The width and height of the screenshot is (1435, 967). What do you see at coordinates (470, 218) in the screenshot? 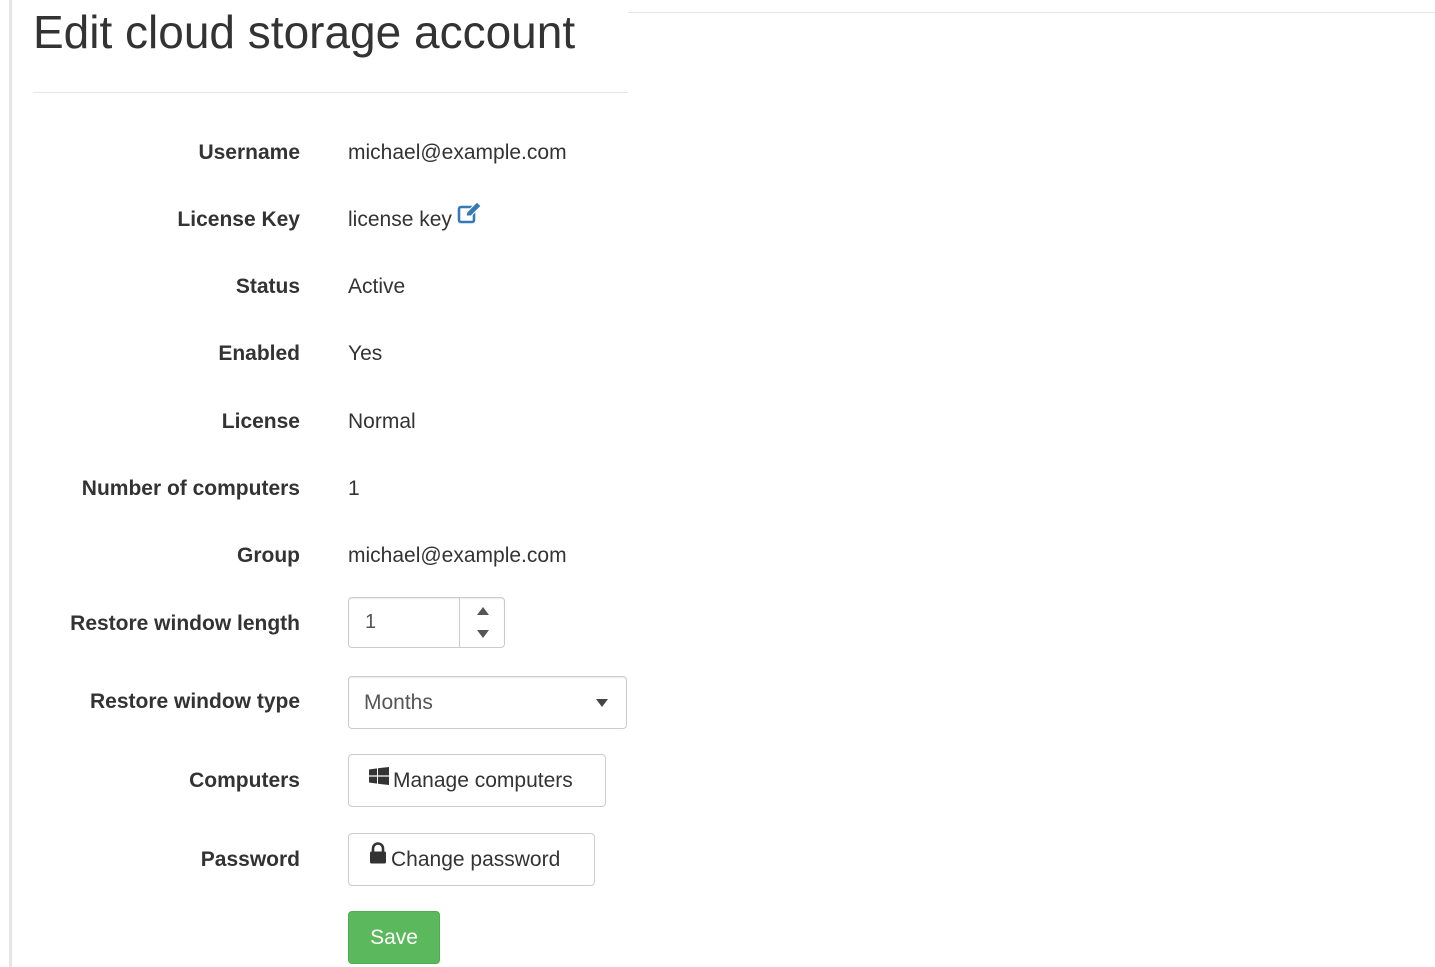
I see `edit-icon` at bounding box center [470, 218].